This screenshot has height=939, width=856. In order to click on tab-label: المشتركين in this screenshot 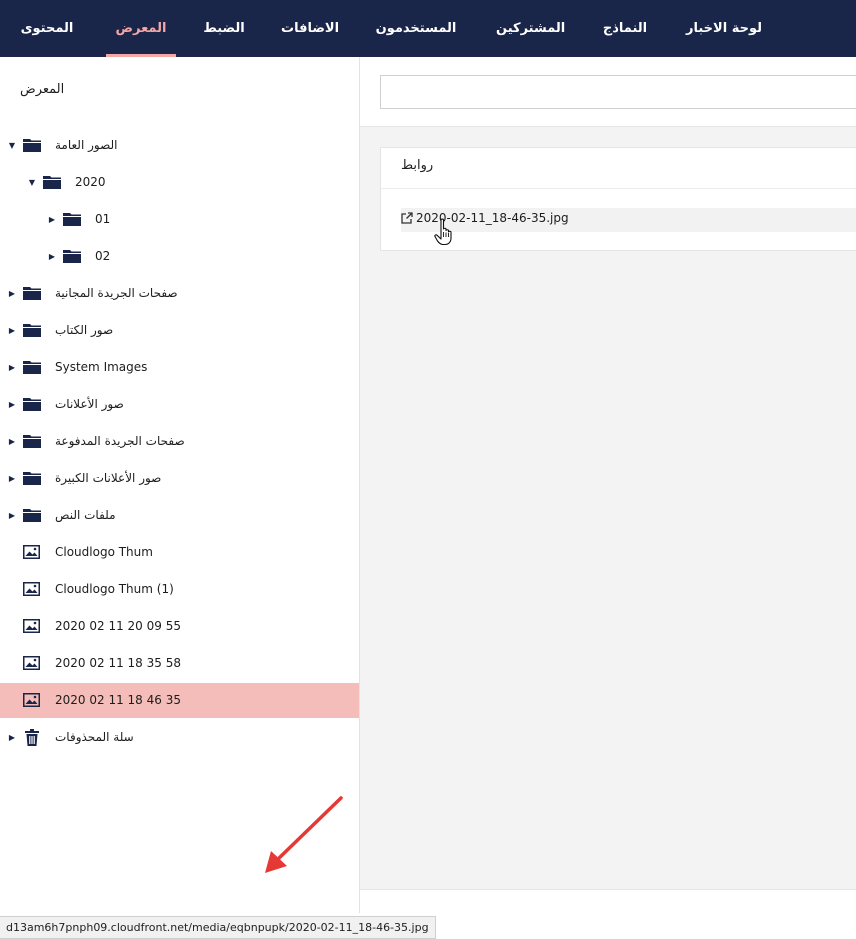, I will do `click(531, 28)`.